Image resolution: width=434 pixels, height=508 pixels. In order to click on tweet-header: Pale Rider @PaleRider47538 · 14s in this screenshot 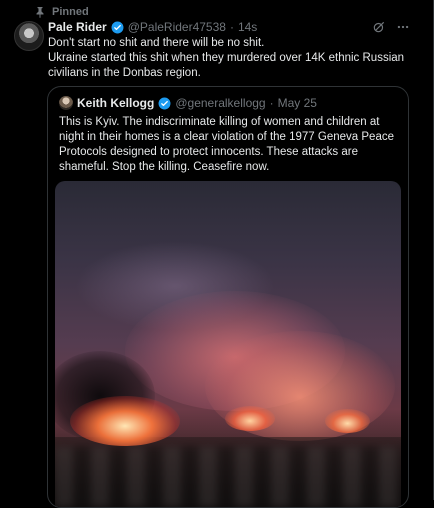, I will do `click(221, 27)`.